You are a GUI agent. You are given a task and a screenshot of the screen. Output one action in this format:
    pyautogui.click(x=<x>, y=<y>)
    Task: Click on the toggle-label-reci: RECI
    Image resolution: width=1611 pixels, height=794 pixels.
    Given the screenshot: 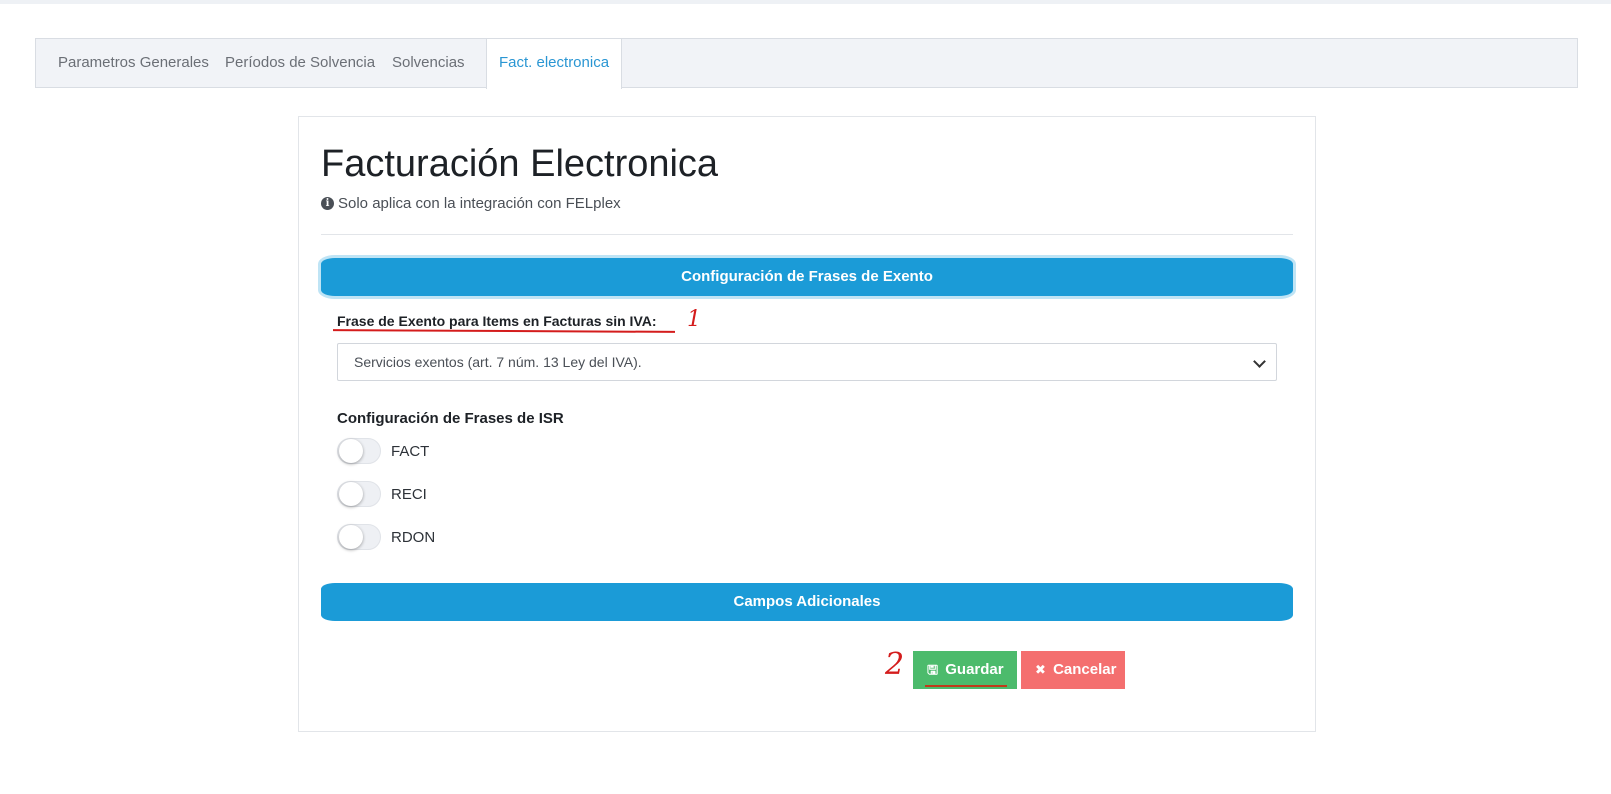 What is the action you would take?
    pyautogui.click(x=409, y=494)
    